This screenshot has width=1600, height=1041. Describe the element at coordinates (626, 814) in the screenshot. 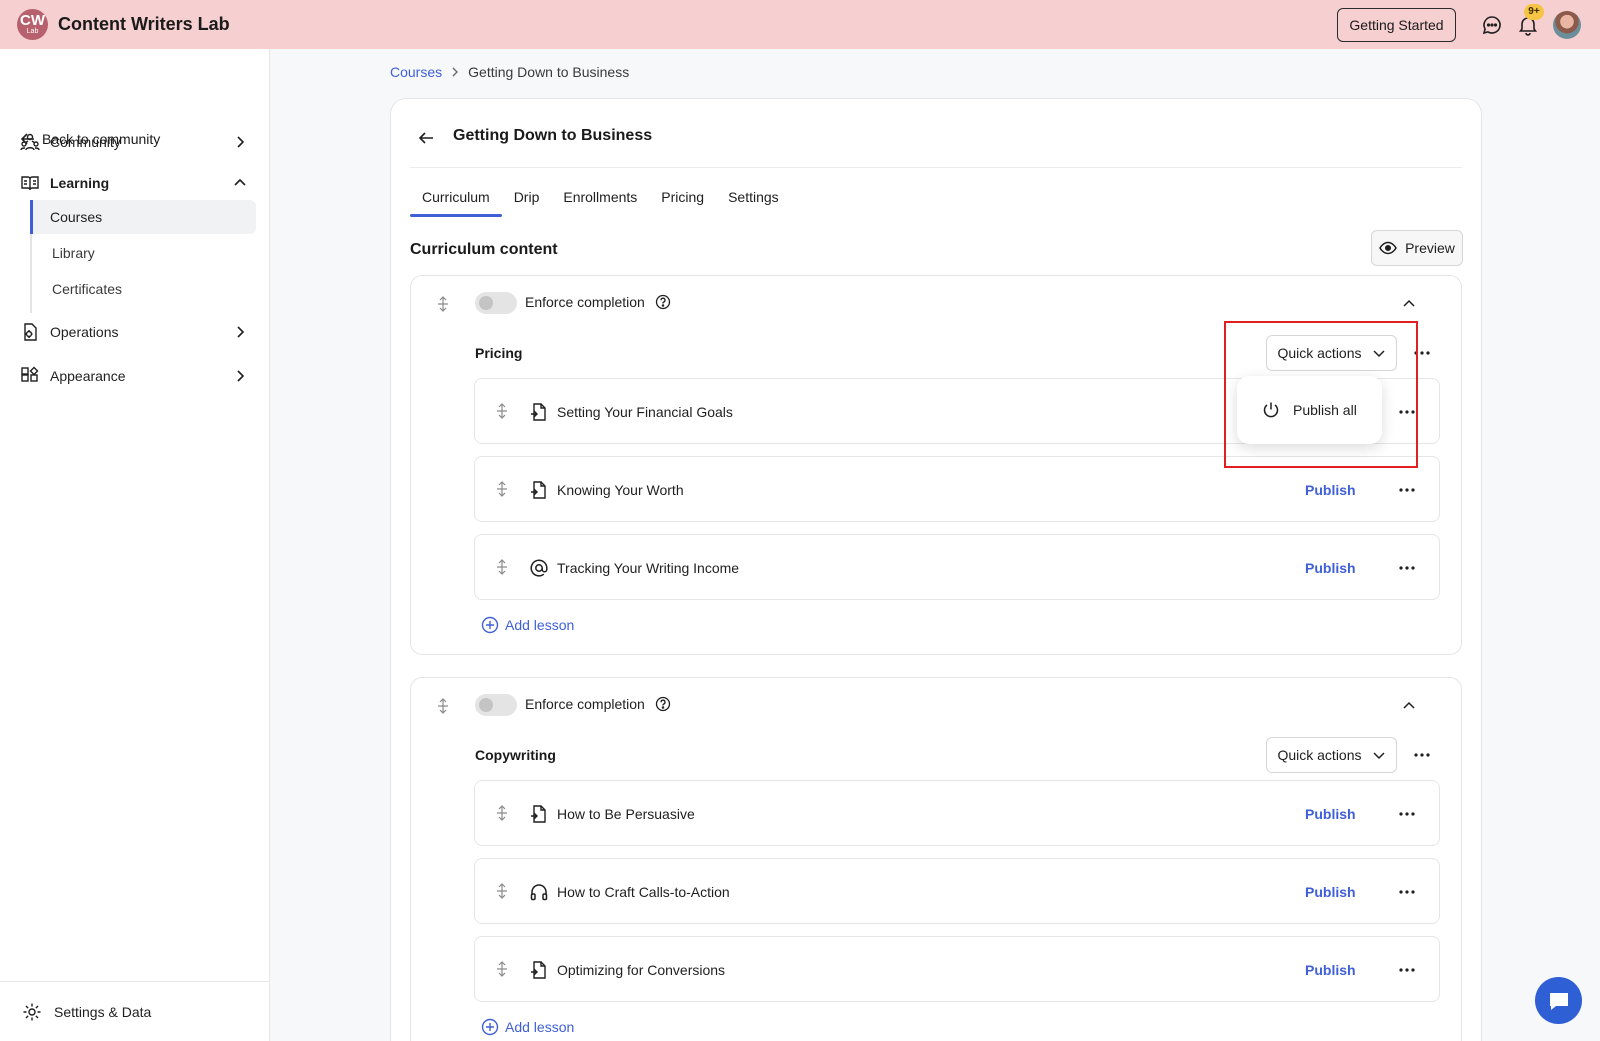

I see `lesson-name: How to Be Persuasive` at that location.